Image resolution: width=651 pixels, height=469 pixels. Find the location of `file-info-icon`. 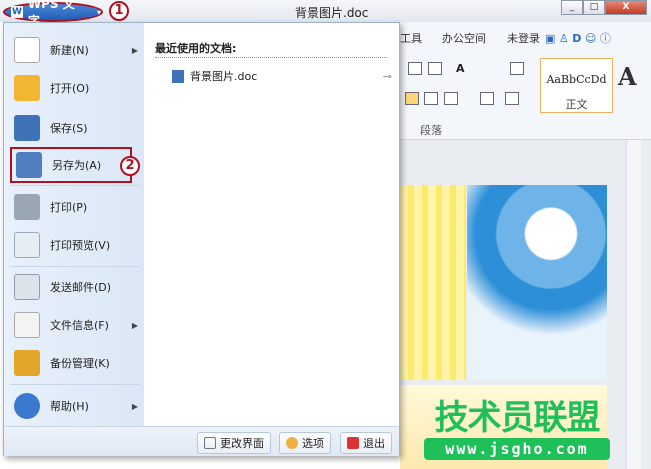

file-info-icon is located at coordinates (27, 325).